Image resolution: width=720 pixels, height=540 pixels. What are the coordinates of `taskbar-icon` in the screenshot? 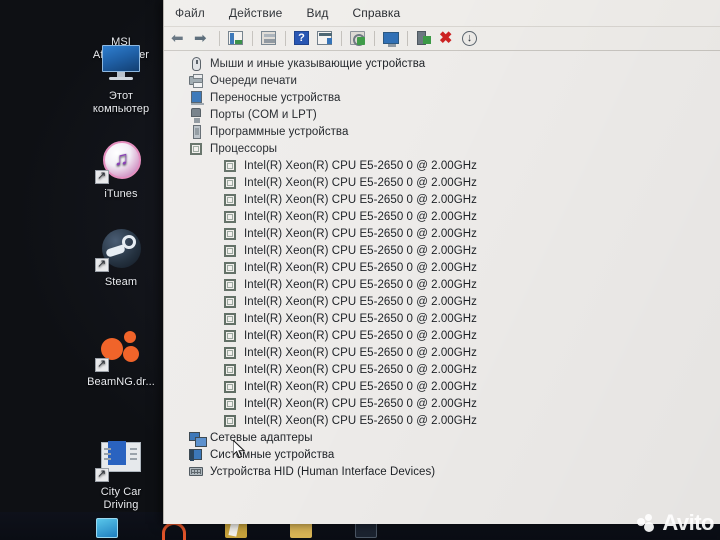 It's located at (107, 528).